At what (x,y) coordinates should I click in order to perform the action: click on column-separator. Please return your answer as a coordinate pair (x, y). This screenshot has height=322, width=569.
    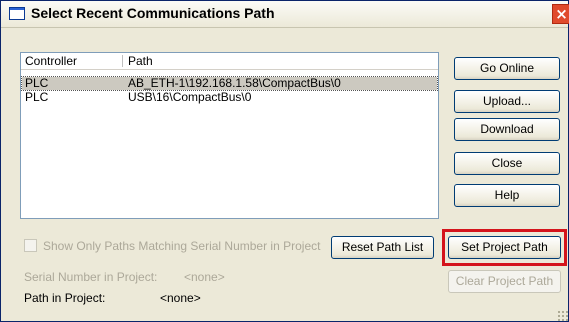
    Looking at the image, I should click on (122, 61).